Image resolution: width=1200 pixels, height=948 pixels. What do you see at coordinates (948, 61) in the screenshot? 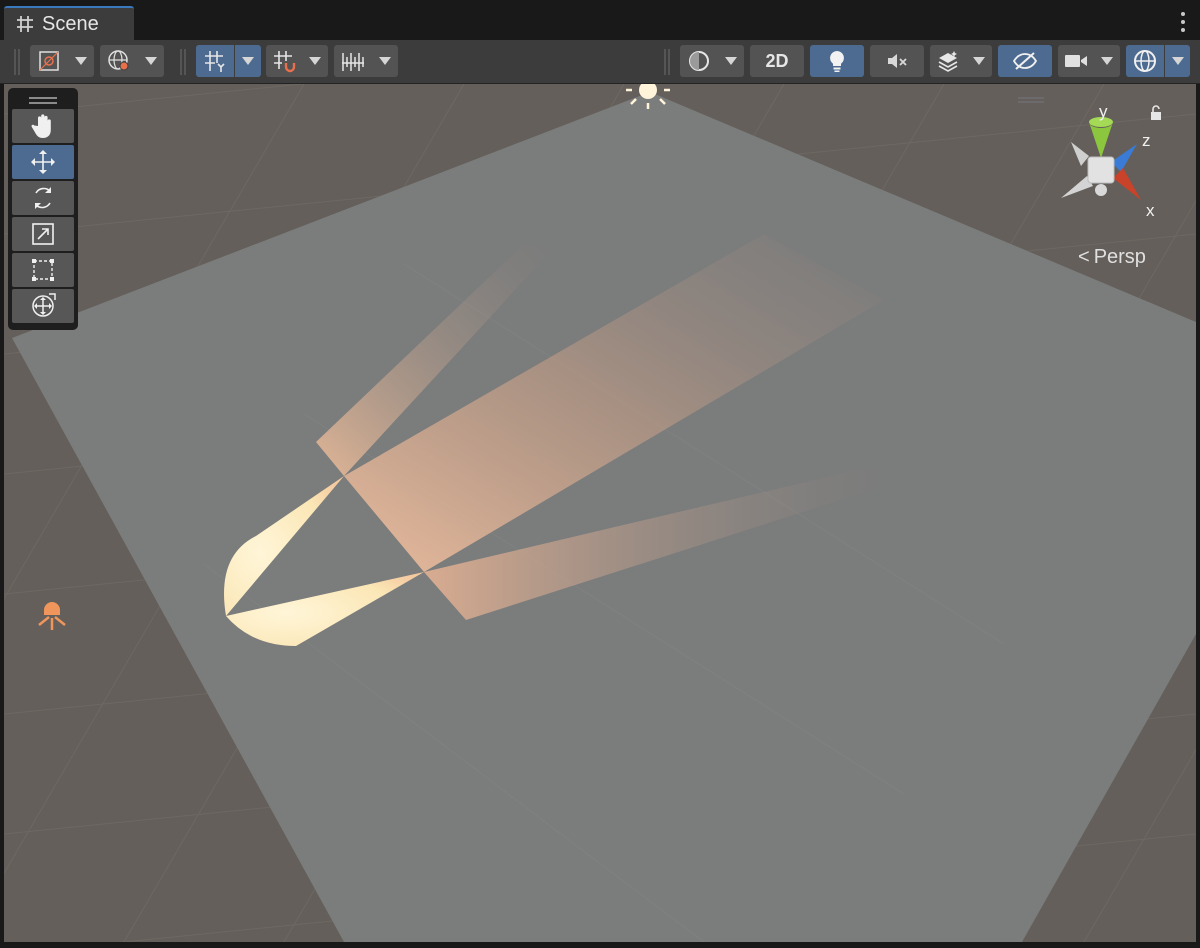
I see `effects-stack-icon` at bounding box center [948, 61].